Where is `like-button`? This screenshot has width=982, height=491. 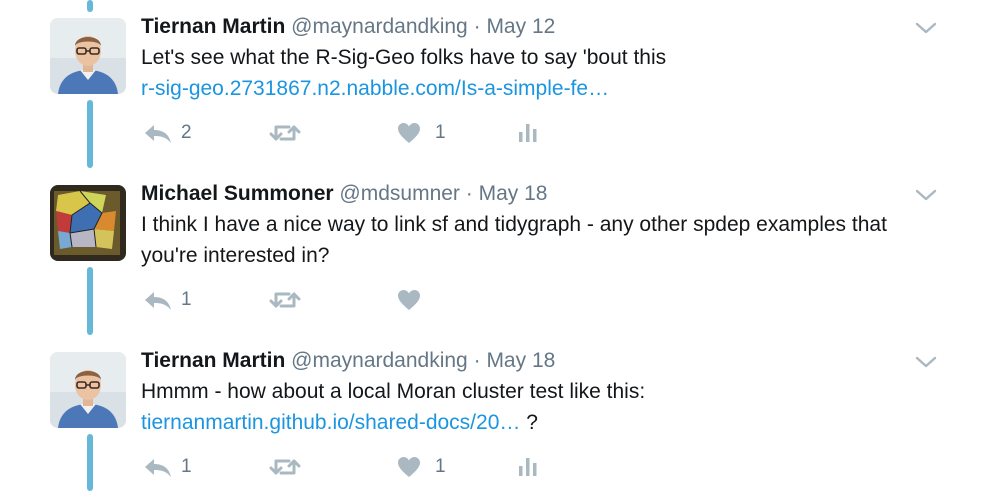
like-button is located at coordinates (416, 300).